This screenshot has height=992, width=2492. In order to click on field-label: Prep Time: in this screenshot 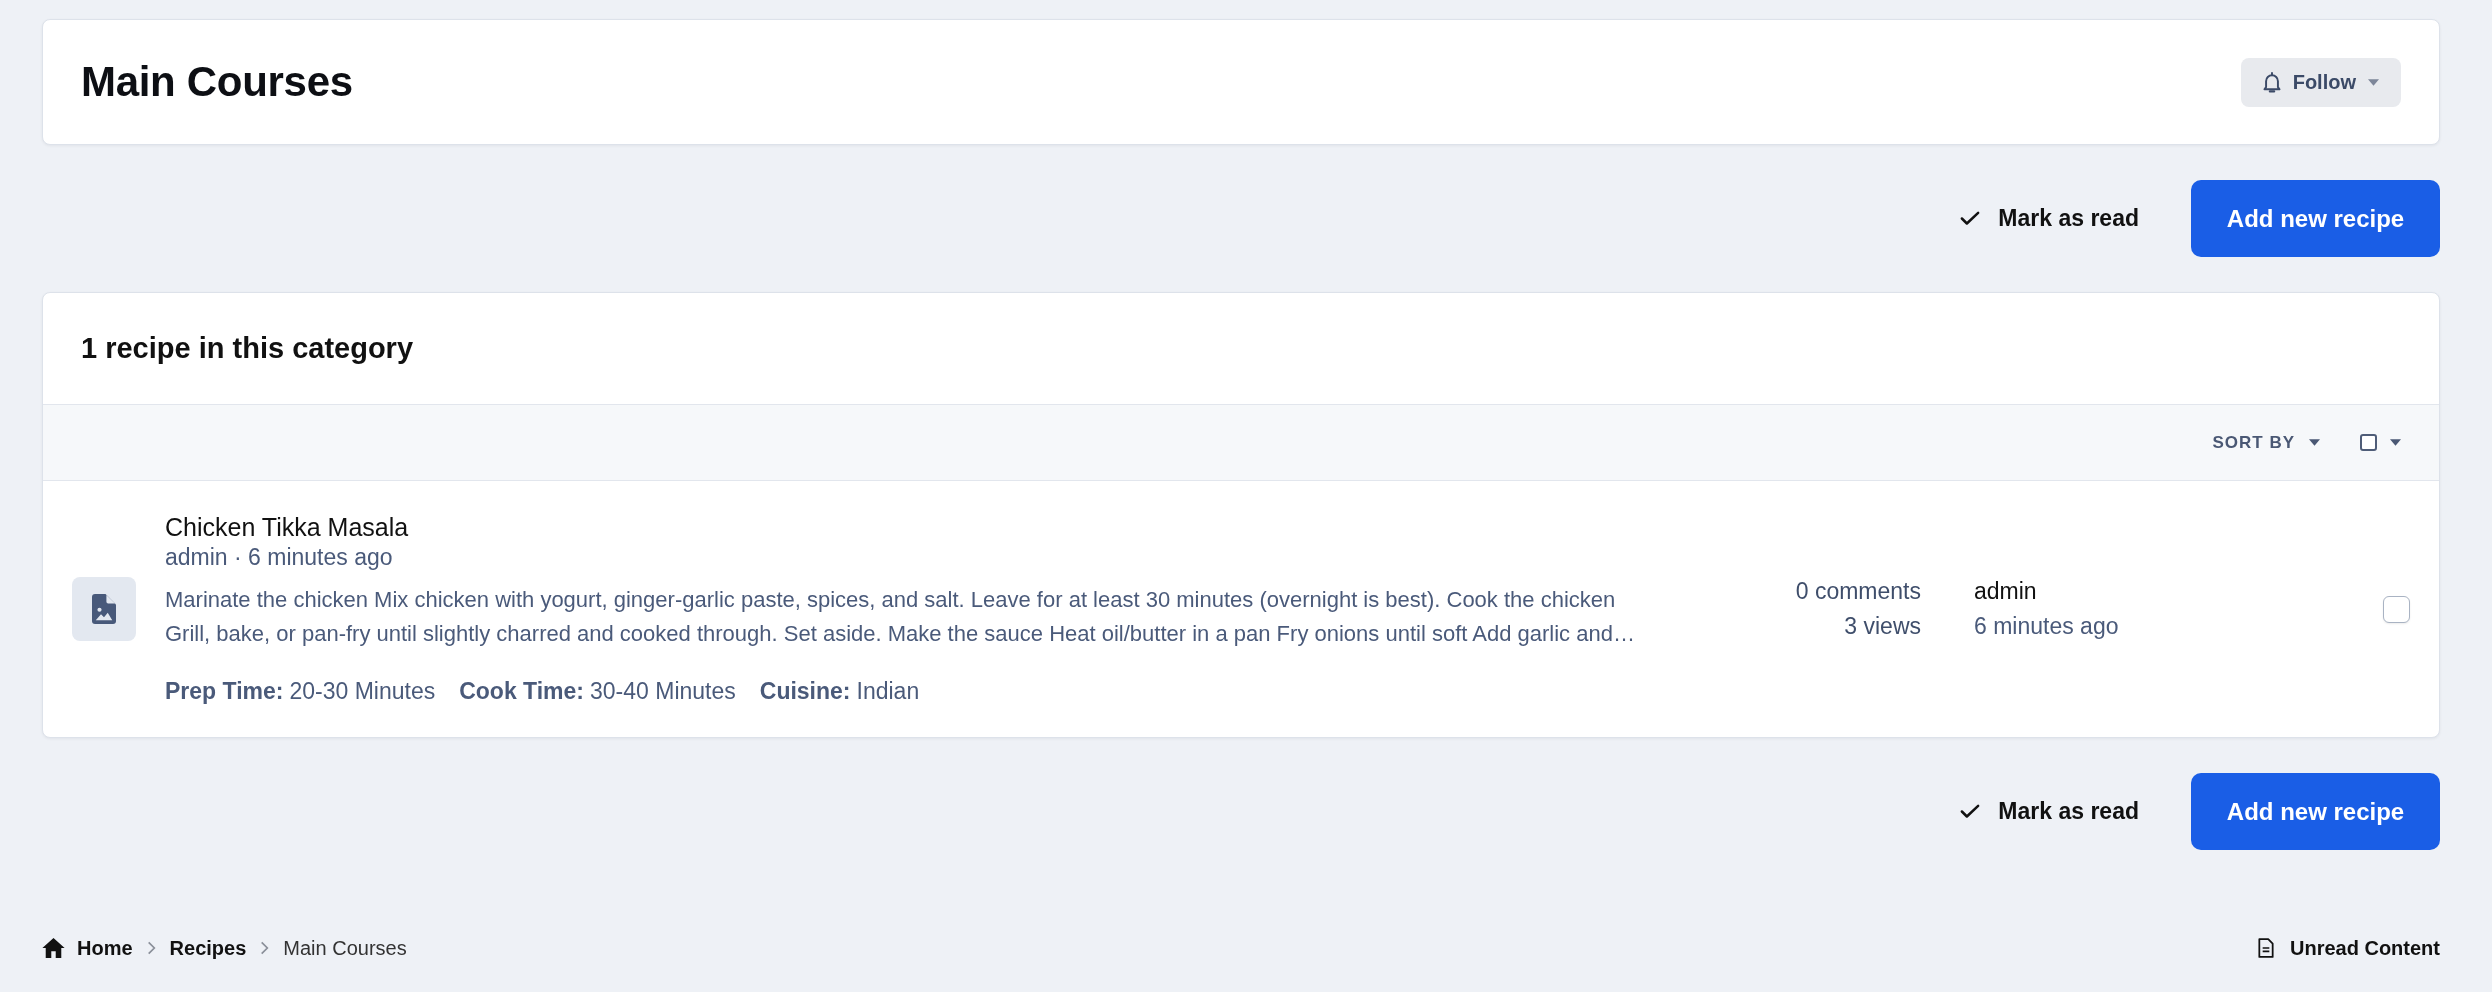, I will do `click(224, 691)`.